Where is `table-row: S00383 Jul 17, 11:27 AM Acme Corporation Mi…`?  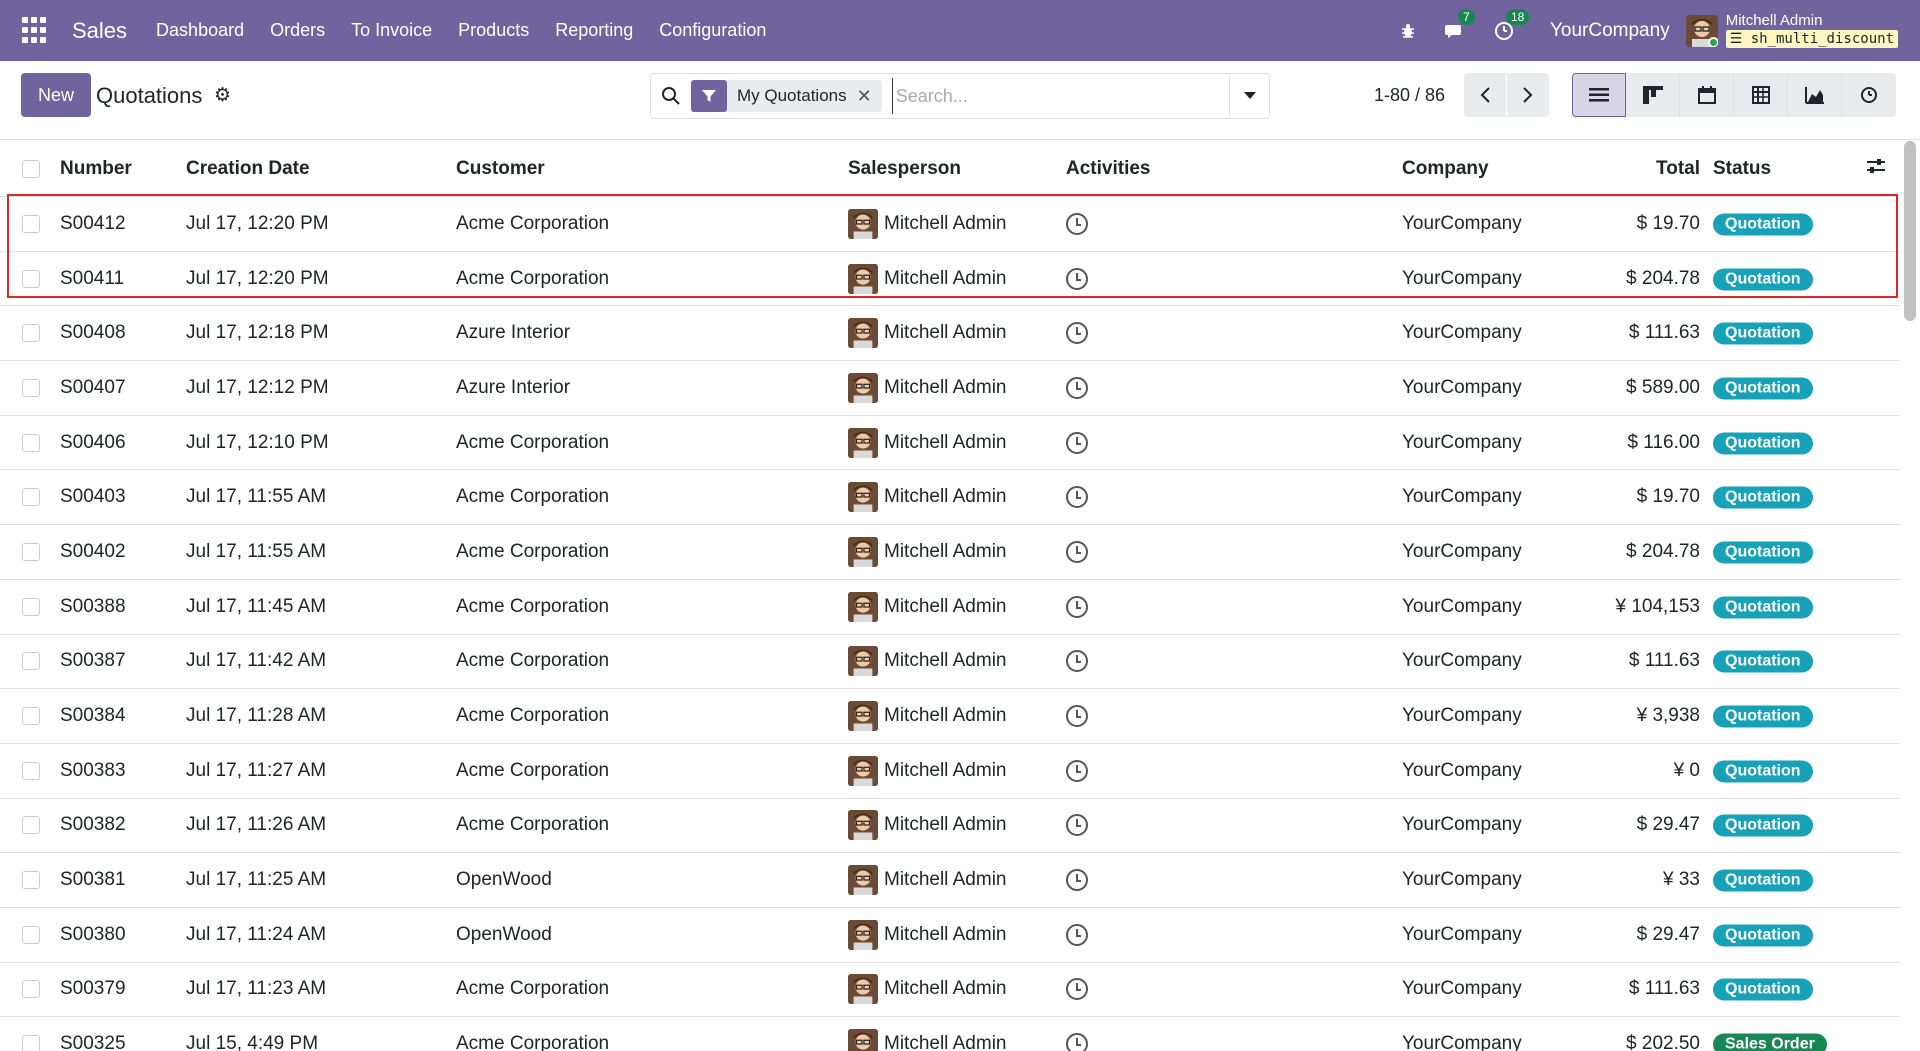
table-row: S00383 Jul 17, 11:27 AM Acme Corporation Mi… is located at coordinates (950, 771).